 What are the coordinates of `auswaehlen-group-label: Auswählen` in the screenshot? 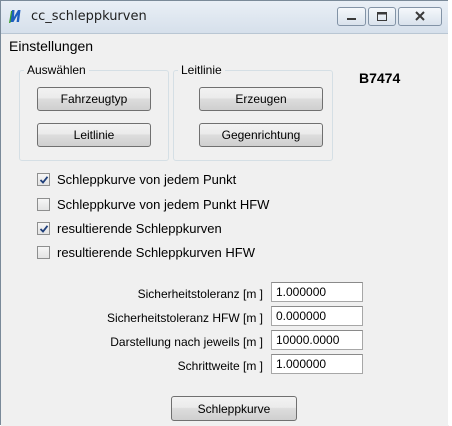 It's located at (56, 70).